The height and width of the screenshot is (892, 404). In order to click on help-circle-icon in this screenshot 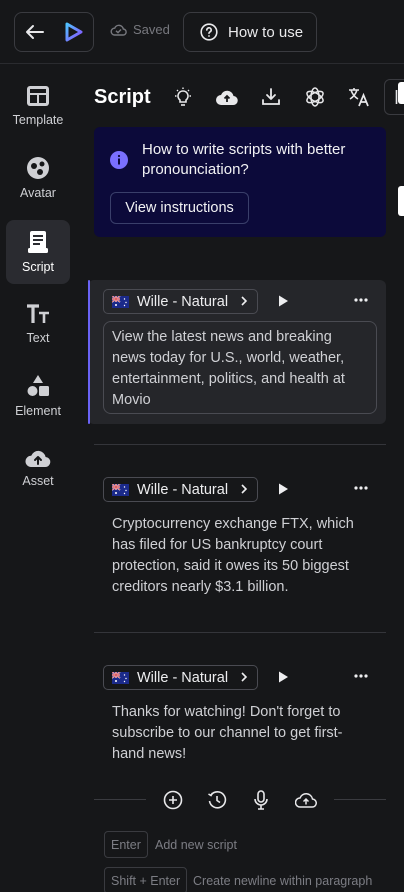, I will do `click(209, 32)`.